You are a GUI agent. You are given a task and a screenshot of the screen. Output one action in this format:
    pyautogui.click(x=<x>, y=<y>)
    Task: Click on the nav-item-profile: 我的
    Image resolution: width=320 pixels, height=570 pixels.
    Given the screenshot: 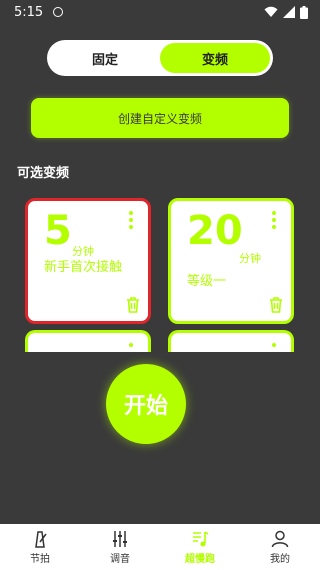 What is the action you would take?
    pyautogui.click(x=280, y=547)
    